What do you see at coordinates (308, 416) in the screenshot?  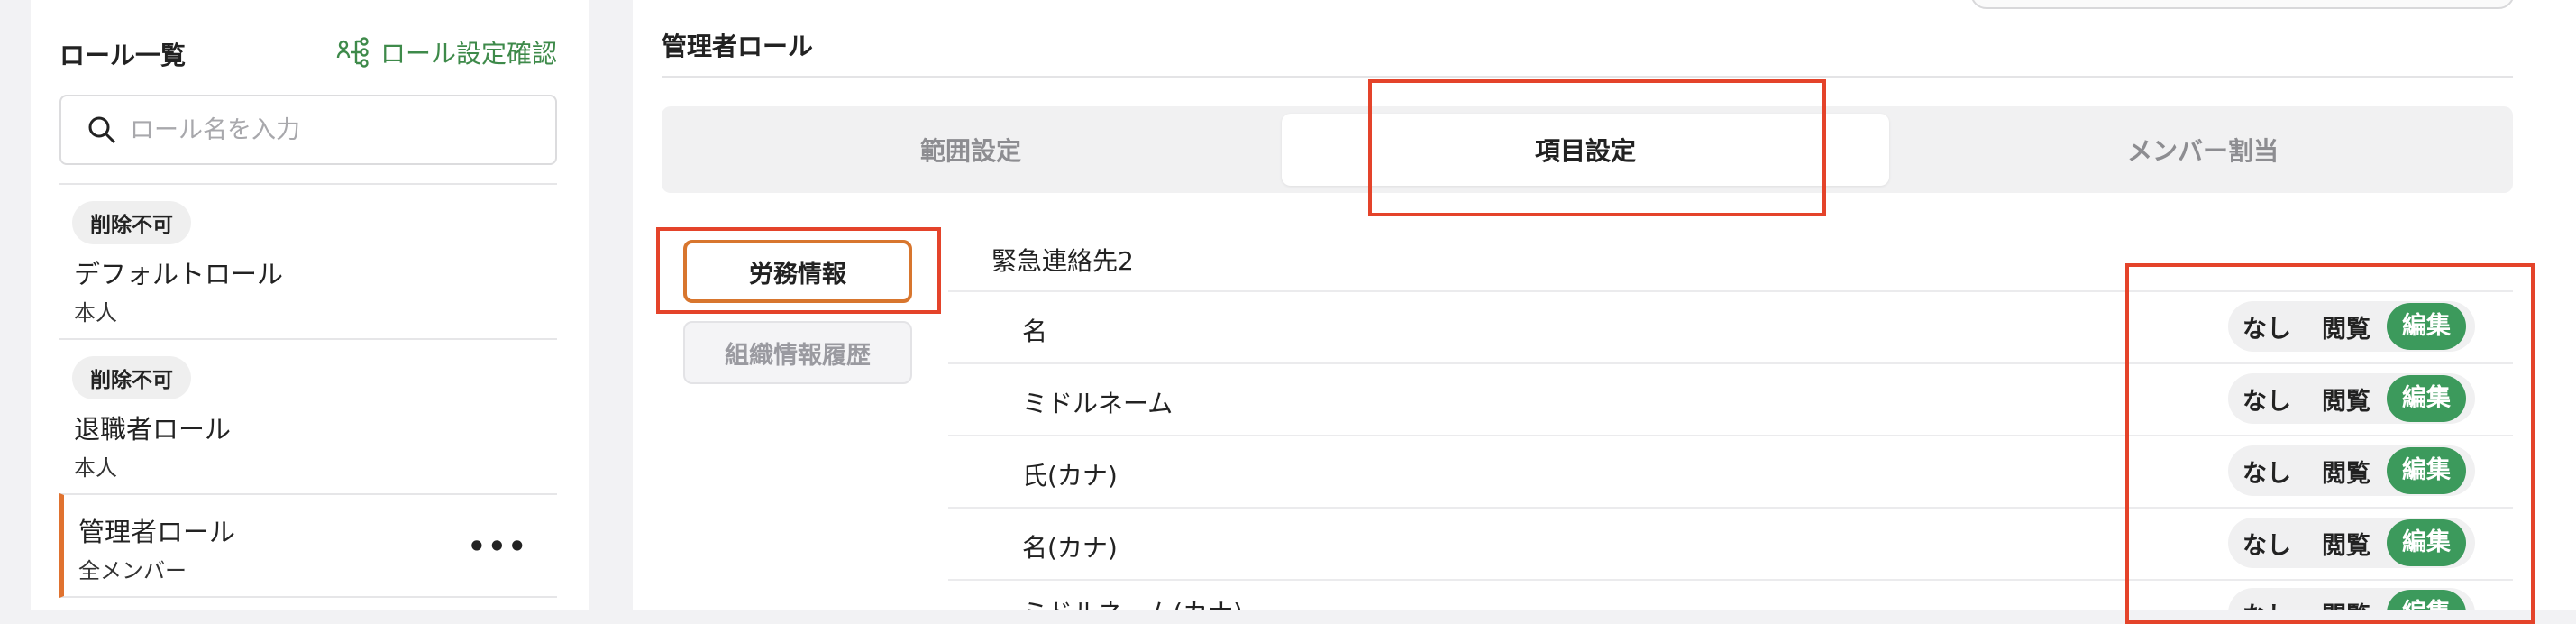 I see `role-item-retired: 削除不可 退職者ロール 本人` at bounding box center [308, 416].